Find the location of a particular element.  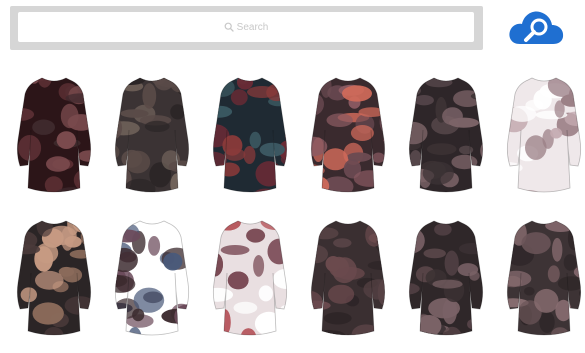

search-icon is located at coordinates (229, 27).